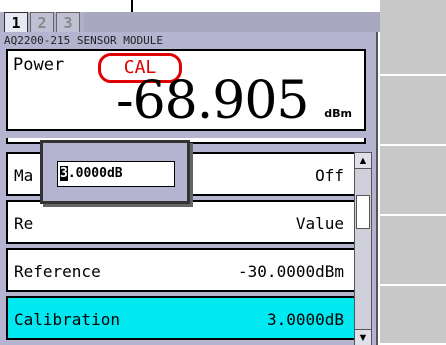  I want to click on menu-item-value: Value, so click(319, 223).